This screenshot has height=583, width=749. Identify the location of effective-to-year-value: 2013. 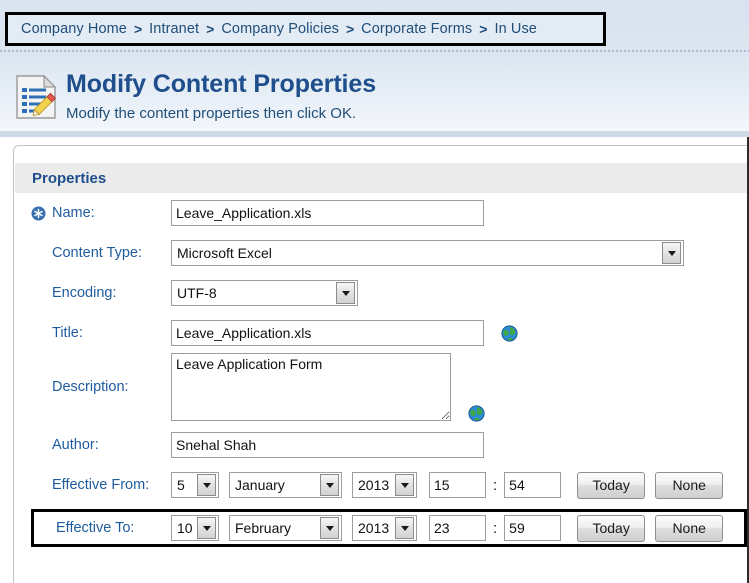
(374, 528).